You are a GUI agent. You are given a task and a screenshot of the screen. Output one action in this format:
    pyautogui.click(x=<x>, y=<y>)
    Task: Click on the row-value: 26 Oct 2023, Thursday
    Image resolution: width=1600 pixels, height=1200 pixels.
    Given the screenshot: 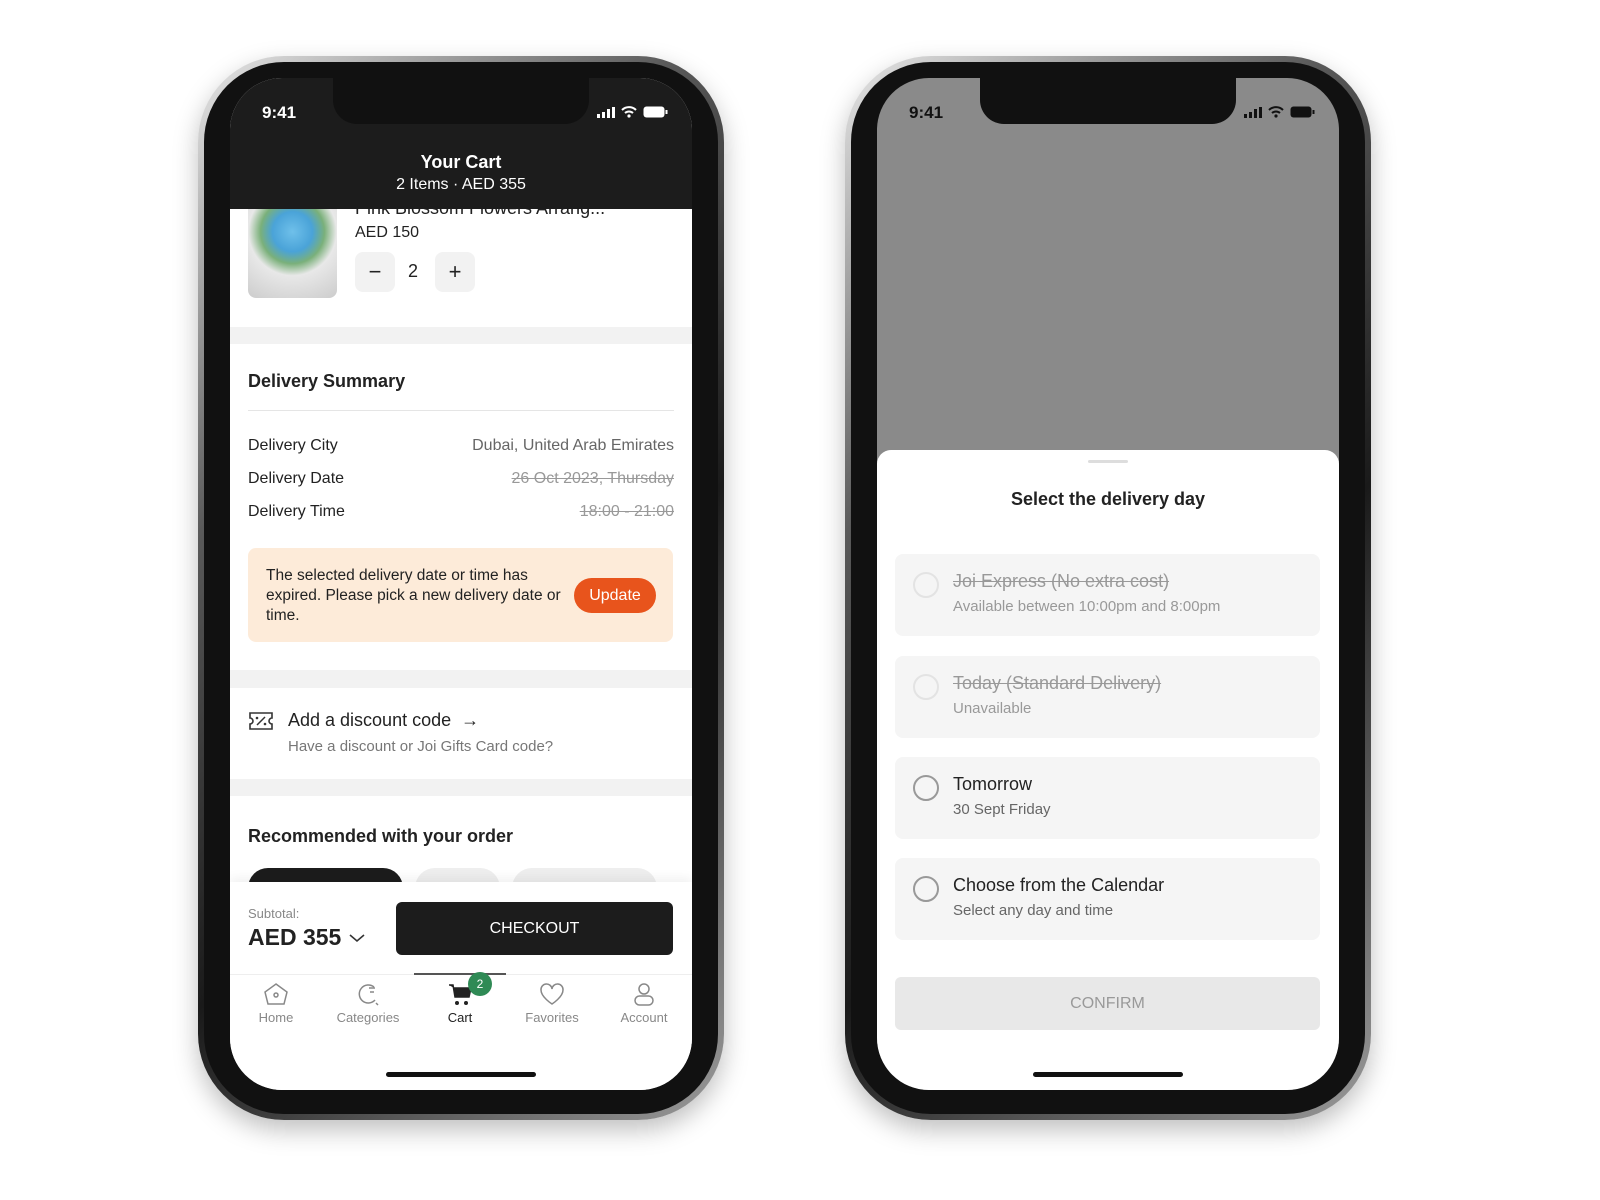 What is the action you would take?
    pyautogui.click(x=592, y=478)
    